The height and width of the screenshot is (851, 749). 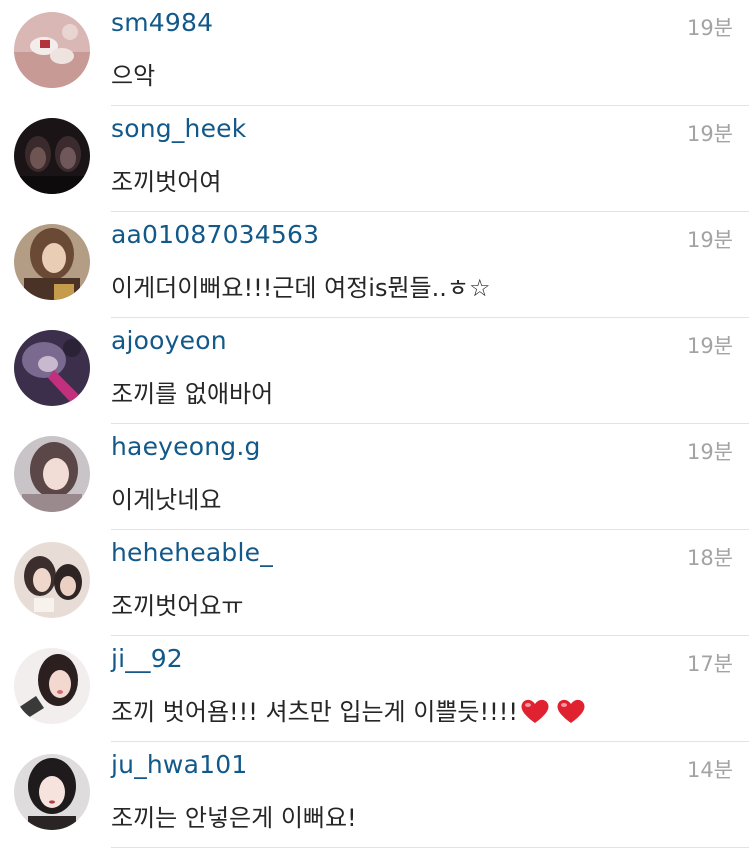 What do you see at coordinates (374, 689) in the screenshot?
I see `comment-item: ji__92 17분 조끼 벗어욤!!! 셔츠만 입는게 이쁠듯!!!!` at bounding box center [374, 689].